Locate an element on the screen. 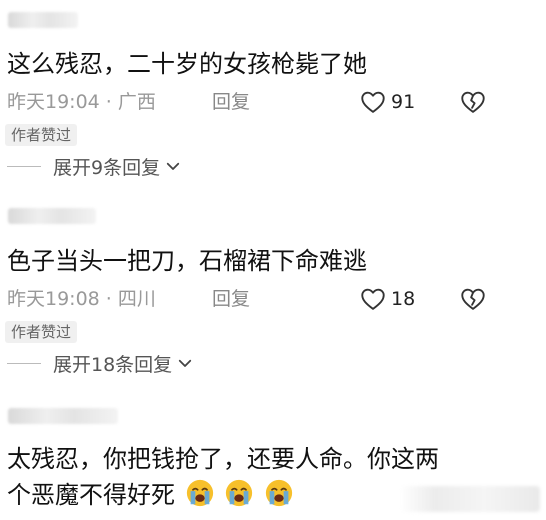 This screenshot has width=546, height=520. expand-replies-button: 展开18条回复 is located at coordinates (100, 363).